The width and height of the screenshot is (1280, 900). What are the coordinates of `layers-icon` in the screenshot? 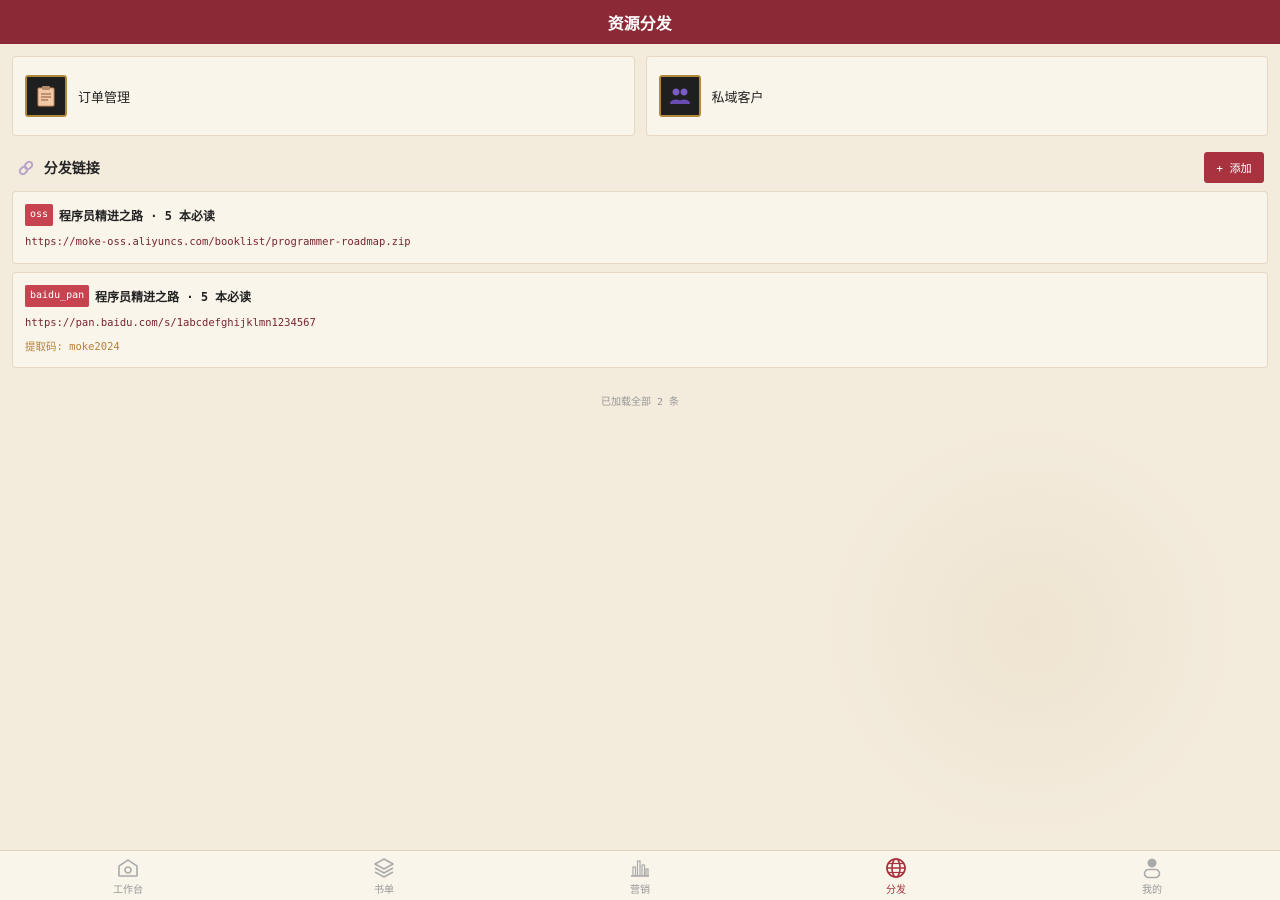 It's located at (384, 868).